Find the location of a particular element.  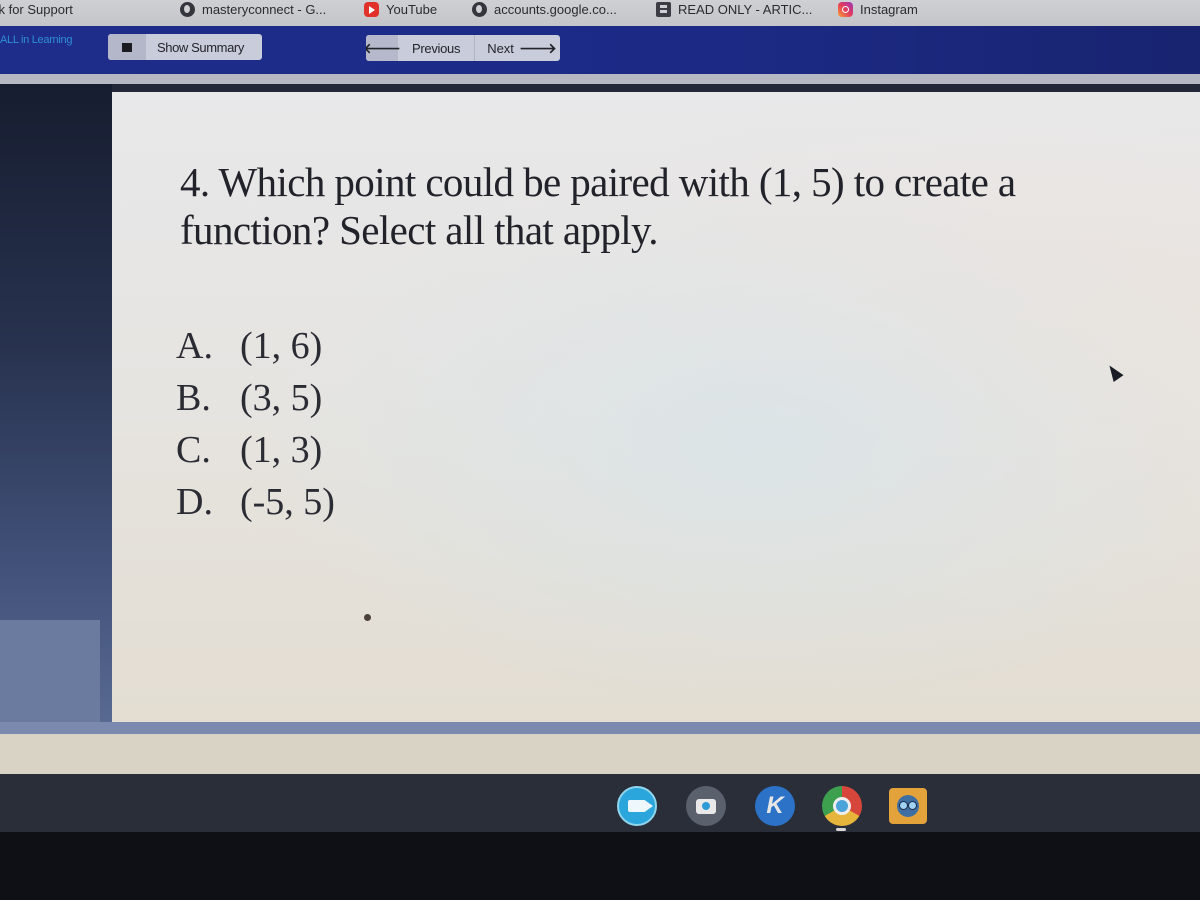

screen-speck is located at coordinates (367, 617).